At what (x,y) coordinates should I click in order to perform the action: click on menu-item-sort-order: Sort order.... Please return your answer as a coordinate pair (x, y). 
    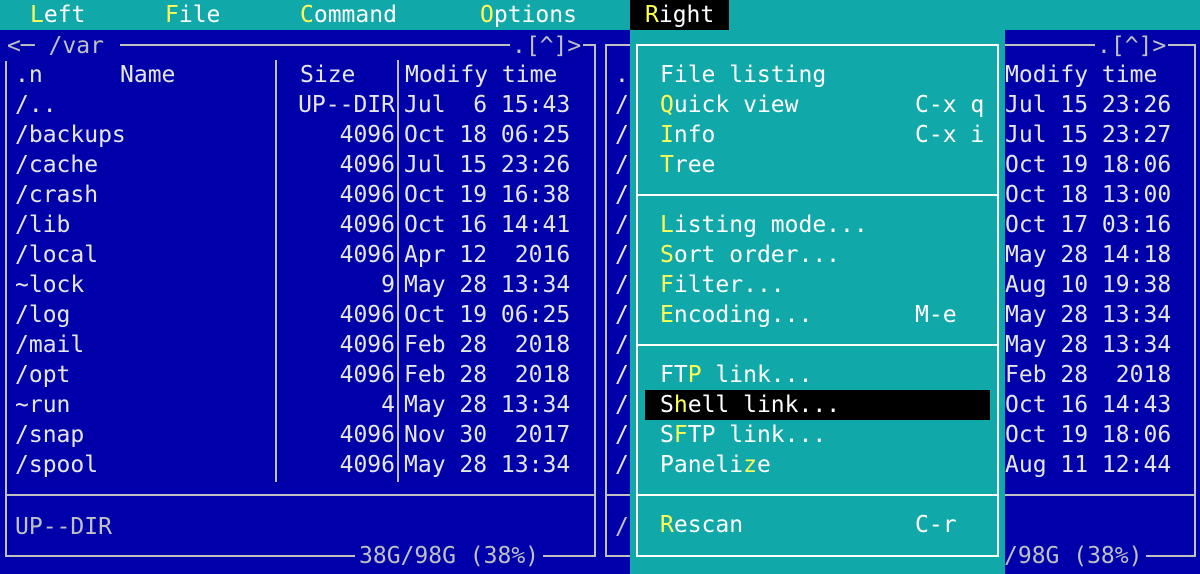
    Looking at the image, I should click on (817, 255).